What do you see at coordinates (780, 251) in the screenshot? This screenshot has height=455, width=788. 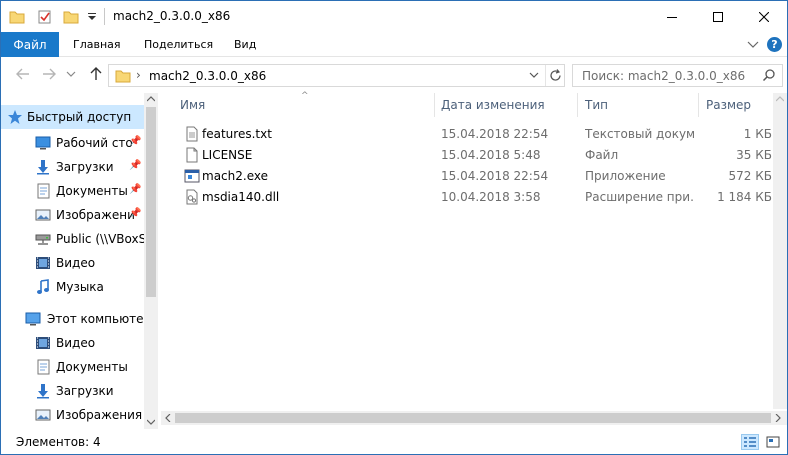 I see `file-list-vertical-scrollbar` at bounding box center [780, 251].